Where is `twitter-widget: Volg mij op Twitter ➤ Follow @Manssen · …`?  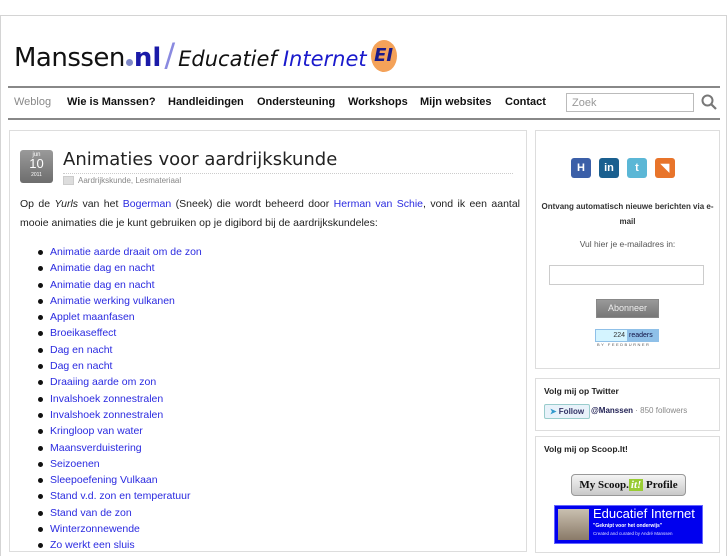 twitter-widget: Volg mij op Twitter ➤ Follow @Manssen · … is located at coordinates (627, 404).